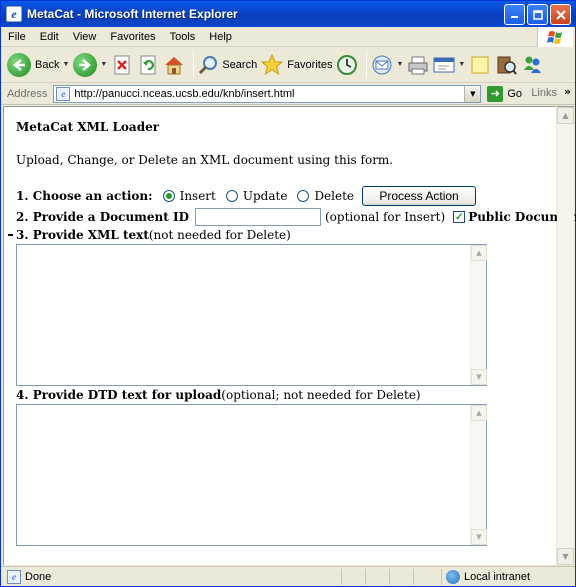  I want to click on address-label: Address, so click(27, 93).